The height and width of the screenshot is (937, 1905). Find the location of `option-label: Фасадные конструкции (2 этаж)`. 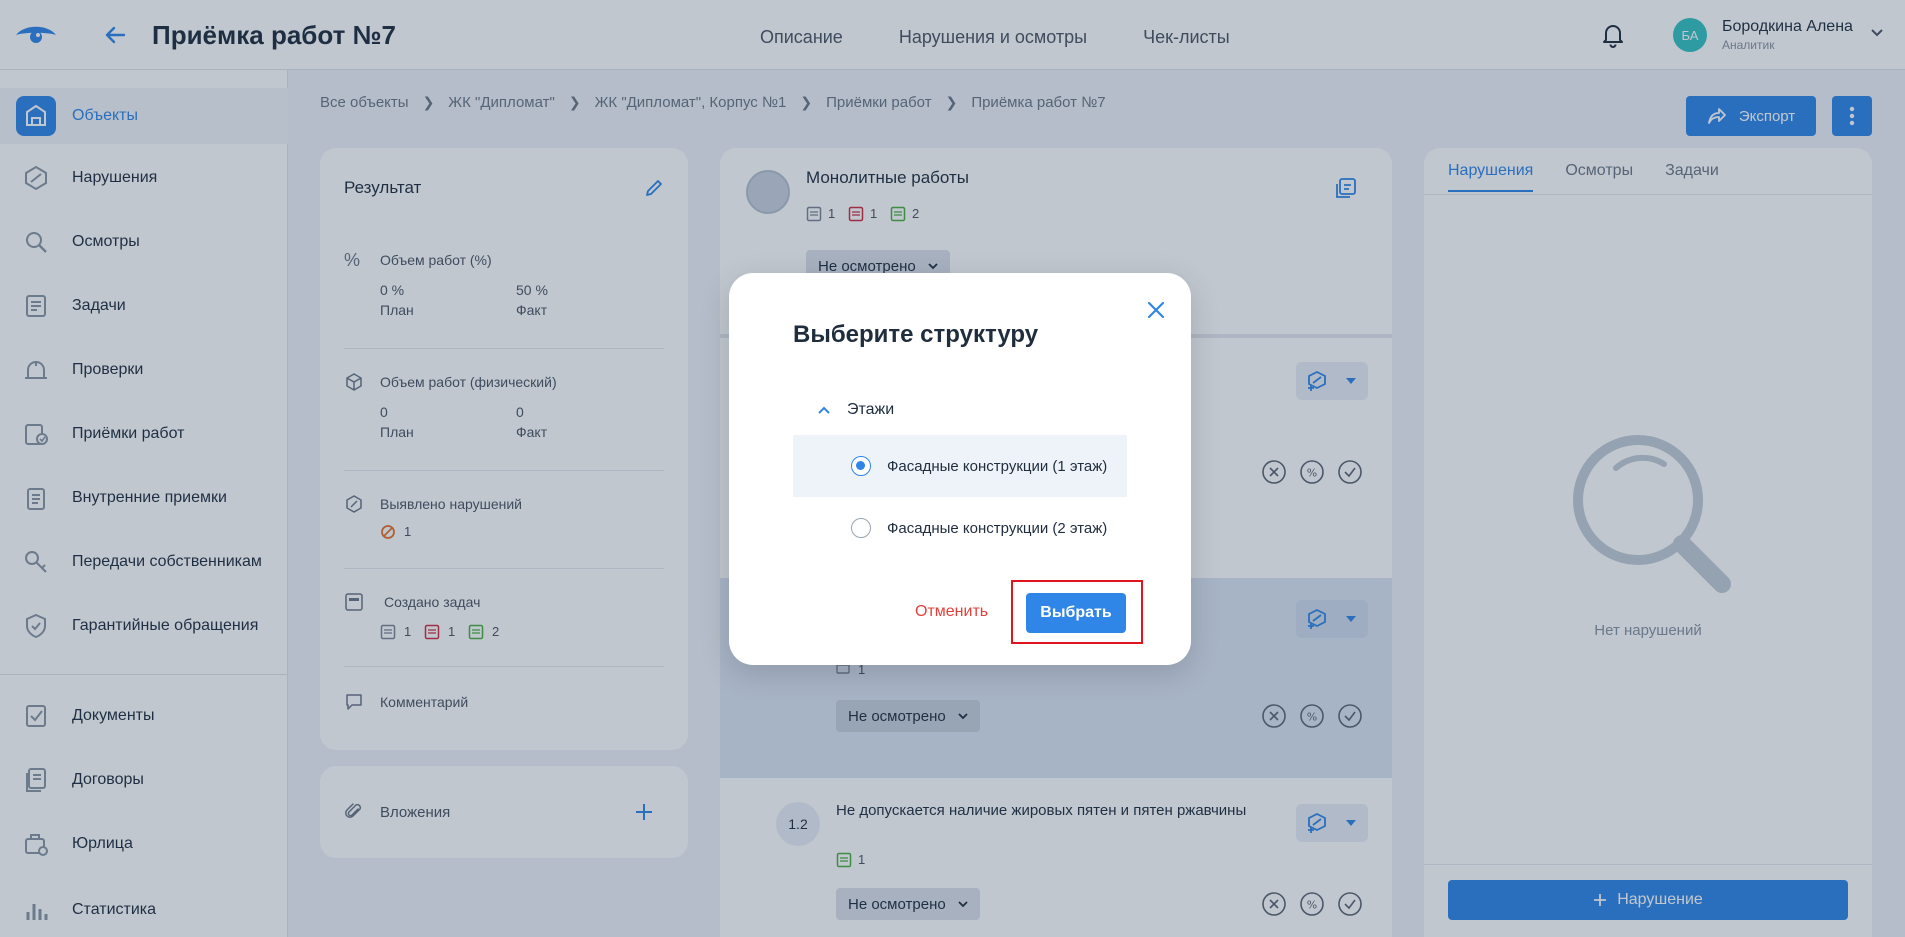

option-label: Фасадные конструкции (2 этаж) is located at coordinates (997, 528).